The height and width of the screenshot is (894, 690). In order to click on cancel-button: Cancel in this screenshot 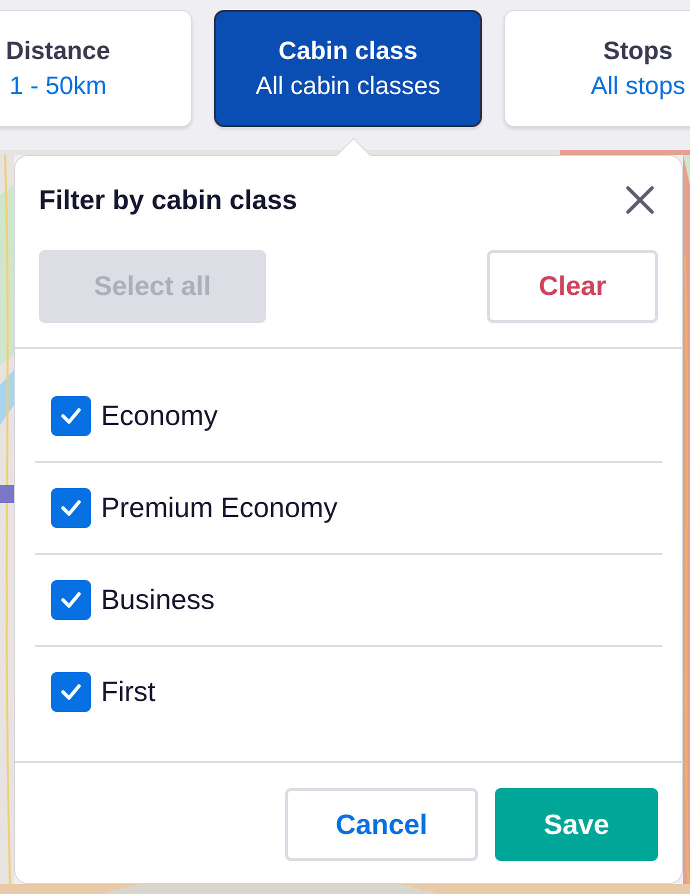, I will do `click(381, 824)`.